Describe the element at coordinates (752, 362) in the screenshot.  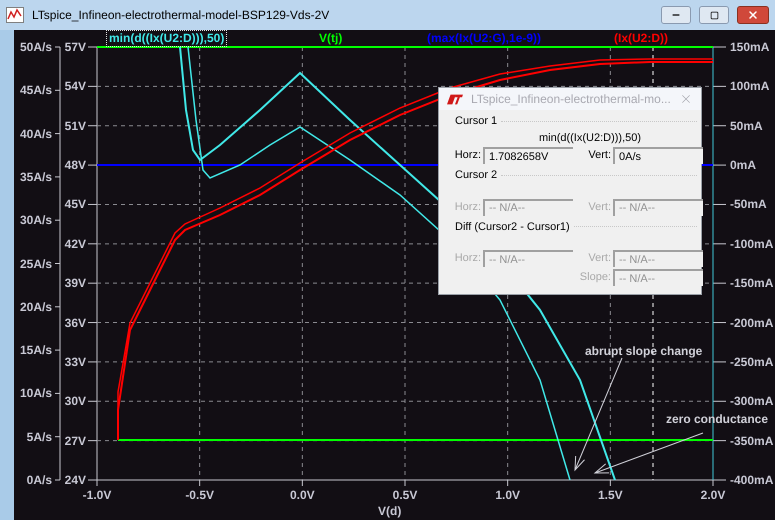
I see `axis-tick-label: -250mA` at that location.